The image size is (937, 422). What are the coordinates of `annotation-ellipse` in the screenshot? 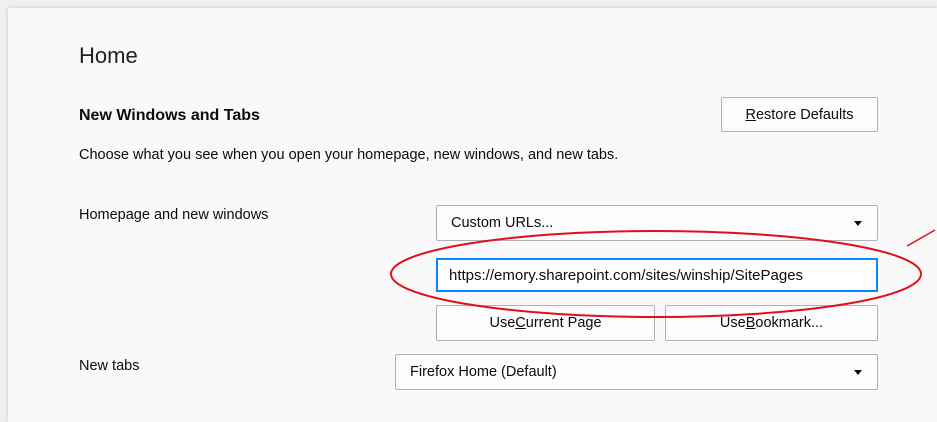 It's located at (656, 274).